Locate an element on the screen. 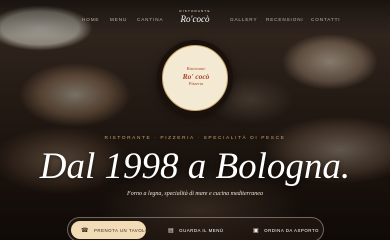  book-table-button: ☎ PRENOTA UN TAVOLO is located at coordinates (110, 230).